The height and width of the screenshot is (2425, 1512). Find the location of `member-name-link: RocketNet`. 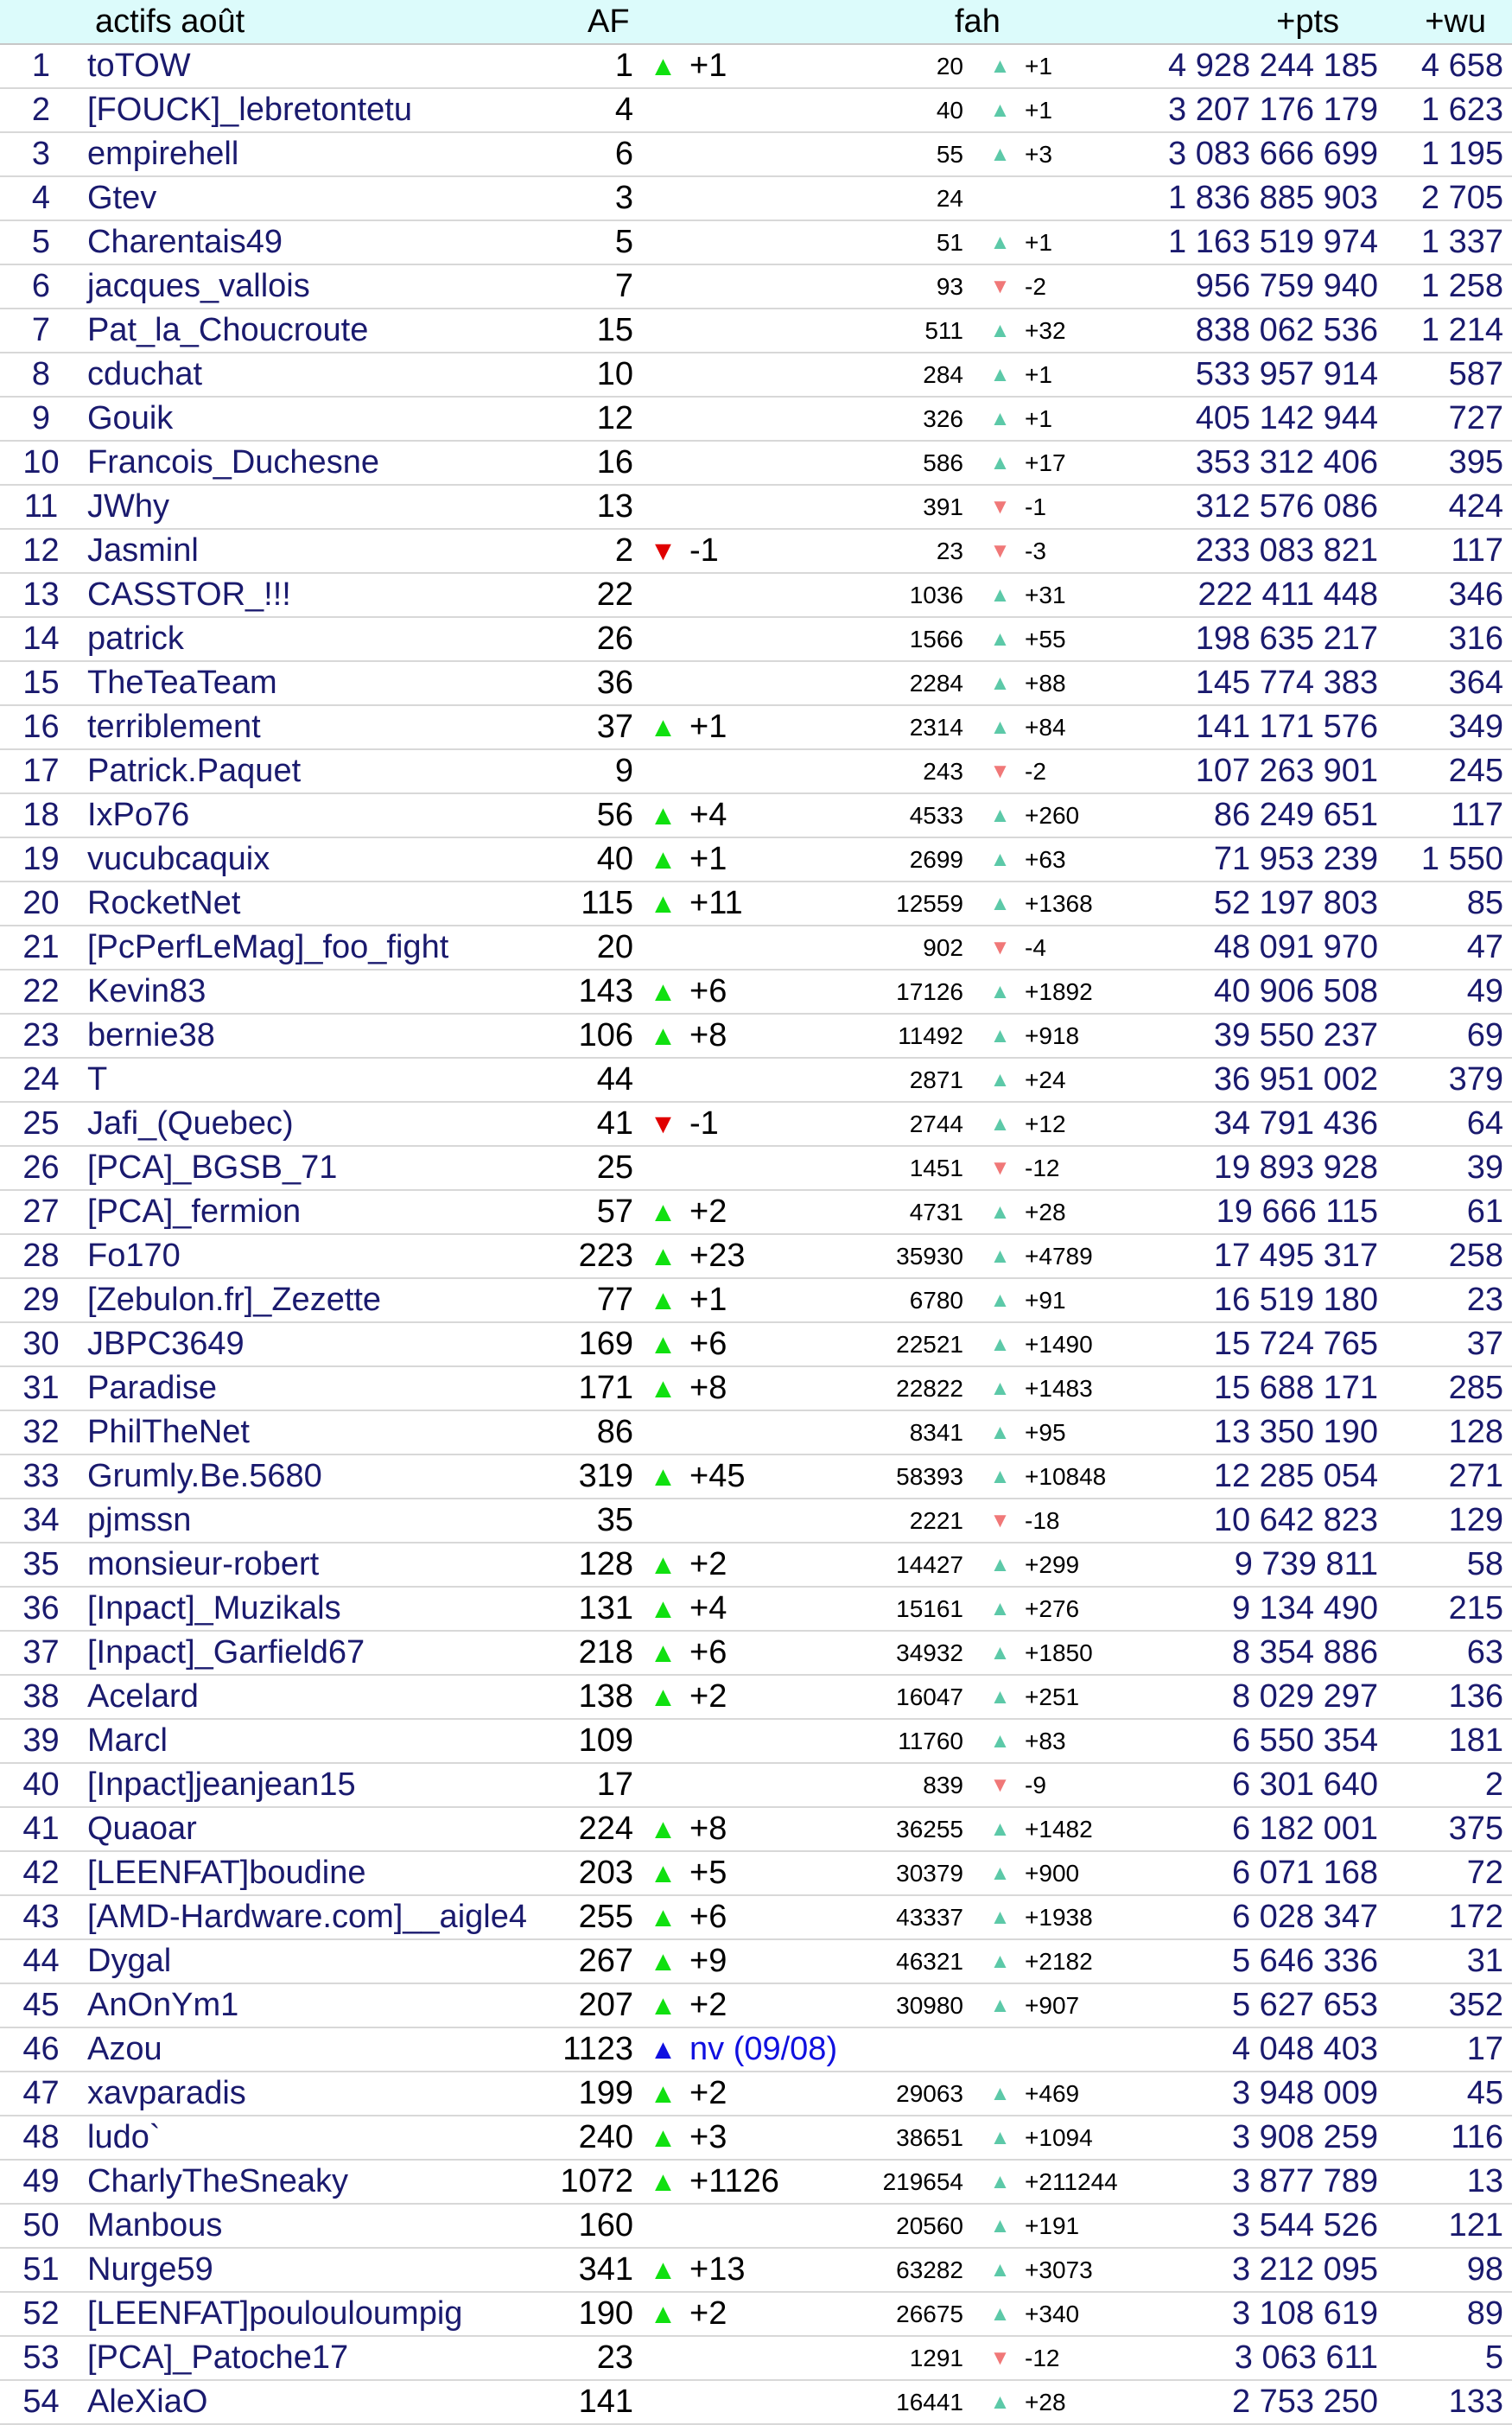

member-name-link: RocketNet is located at coordinates (309, 904).